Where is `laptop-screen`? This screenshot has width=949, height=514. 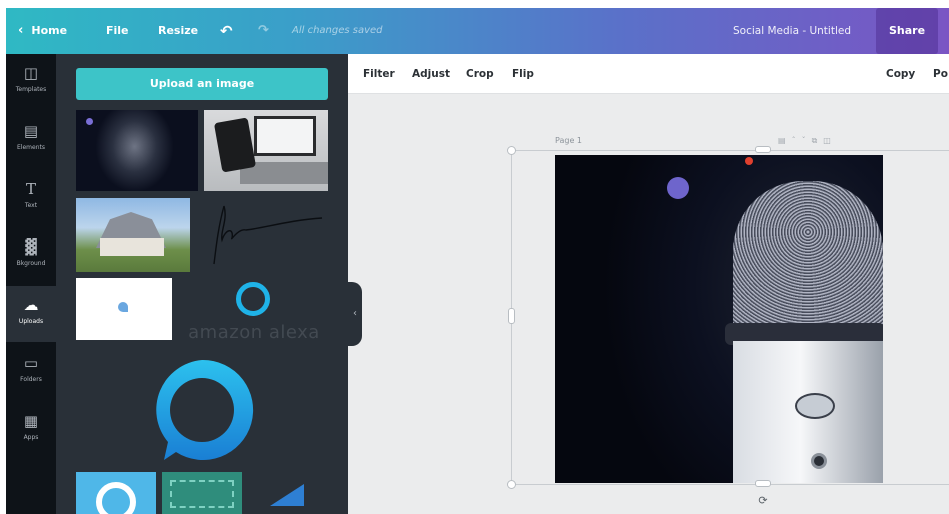
laptop-screen is located at coordinates (285, 136).